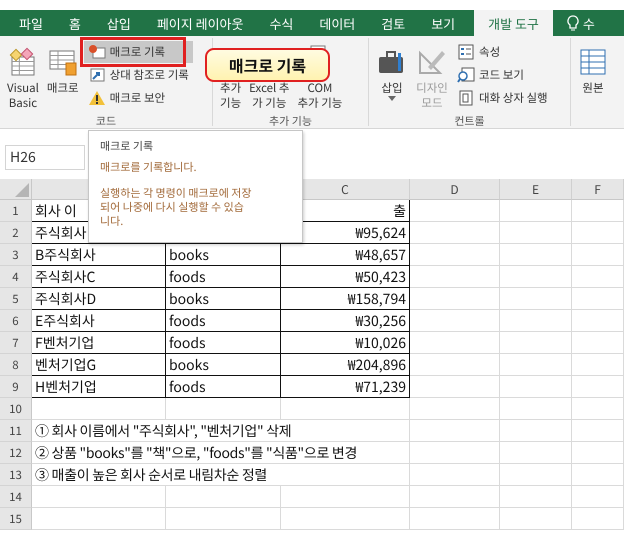 Image resolution: width=624 pixels, height=543 pixels. Describe the element at coordinates (99, 365) in the screenshot. I see `table-cell: 벤처기업G` at that location.